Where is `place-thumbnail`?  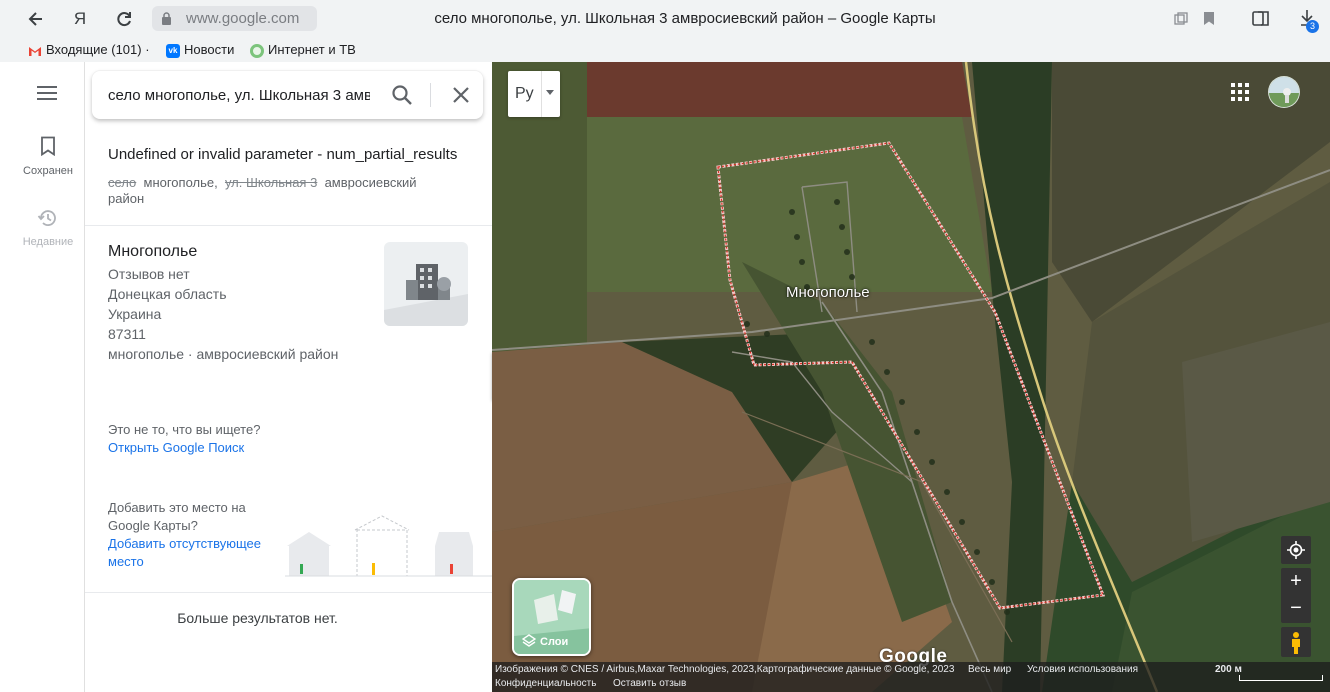 place-thumbnail is located at coordinates (426, 284).